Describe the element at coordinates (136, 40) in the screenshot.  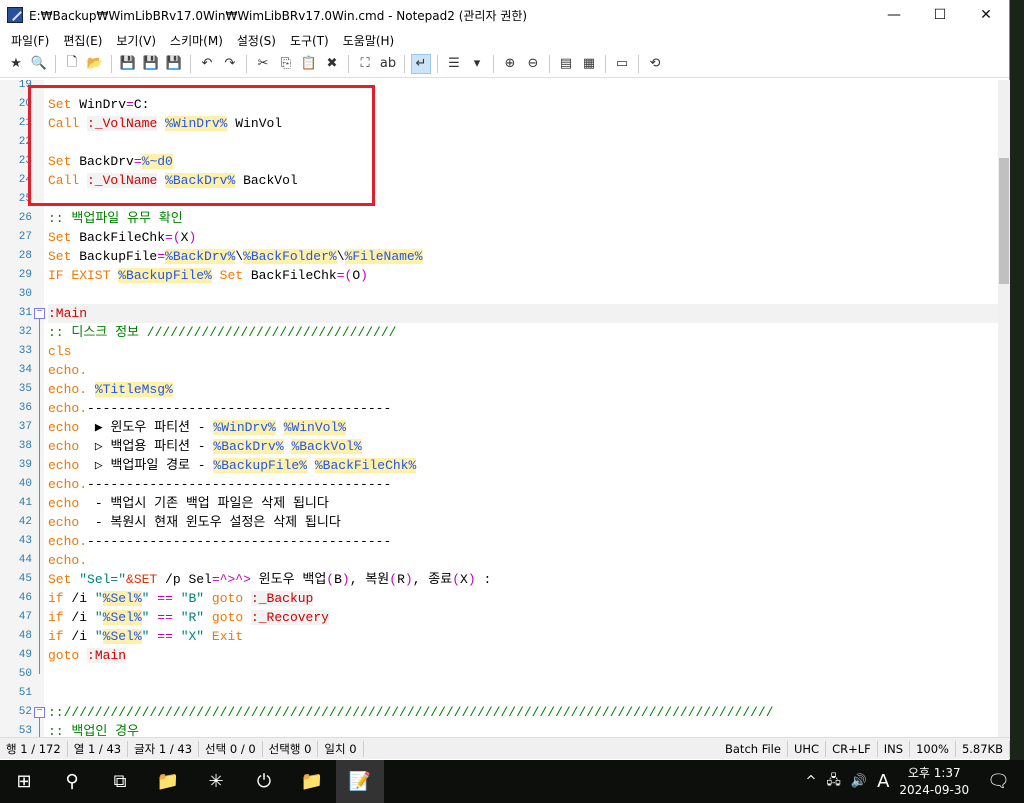
I see `menu-item: 보기(V)` at that location.